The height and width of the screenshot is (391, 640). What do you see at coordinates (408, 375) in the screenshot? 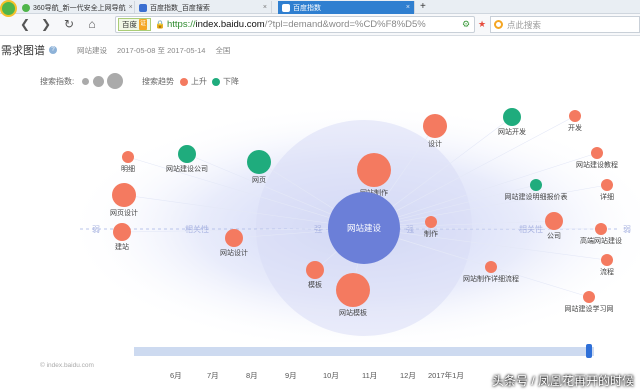
I see `month-label: 12月` at bounding box center [408, 375].